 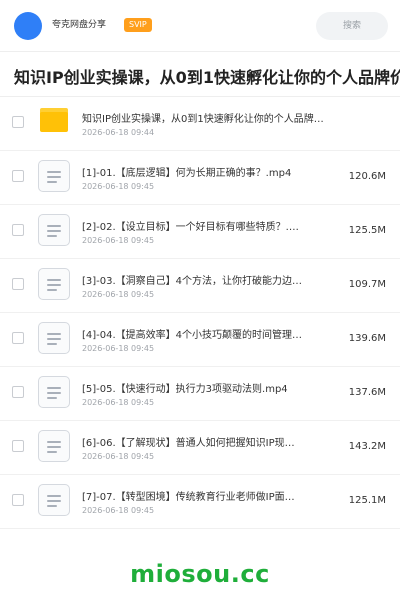 I want to click on top-bar: 夸克网盘分享 SVIP 搜索, so click(x=200, y=26).